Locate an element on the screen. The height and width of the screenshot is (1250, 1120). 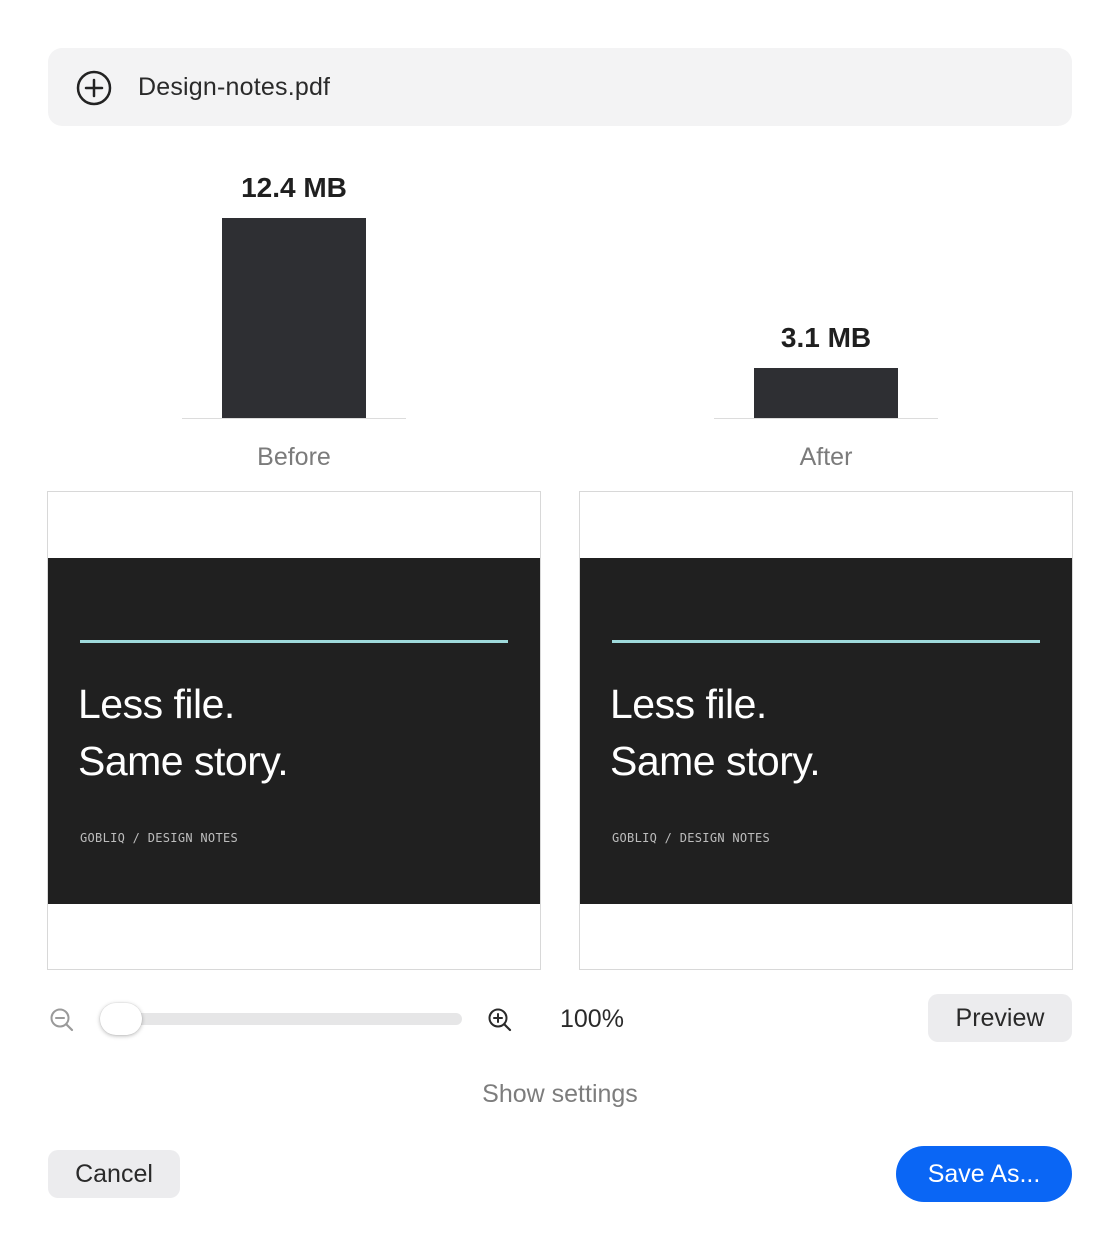
zoom-level-value: 100% is located at coordinates (592, 1019).